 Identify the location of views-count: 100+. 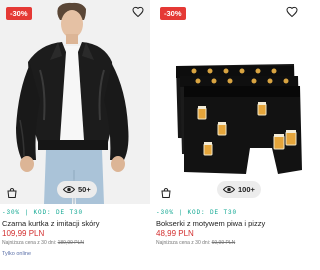
(246, 189).